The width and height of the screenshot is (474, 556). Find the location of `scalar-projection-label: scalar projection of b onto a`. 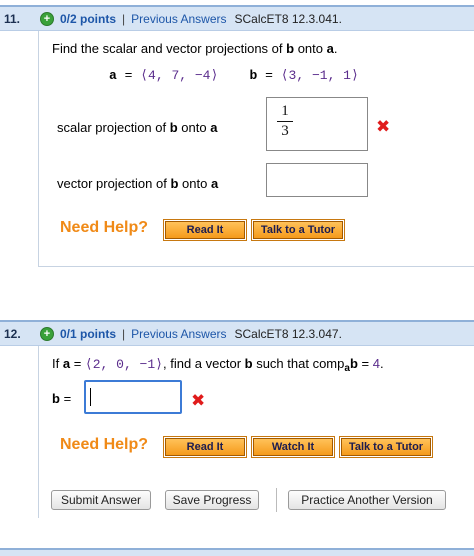

scalar-projection-label: scalar projection of b onto a is located at coordinates (137, 127).